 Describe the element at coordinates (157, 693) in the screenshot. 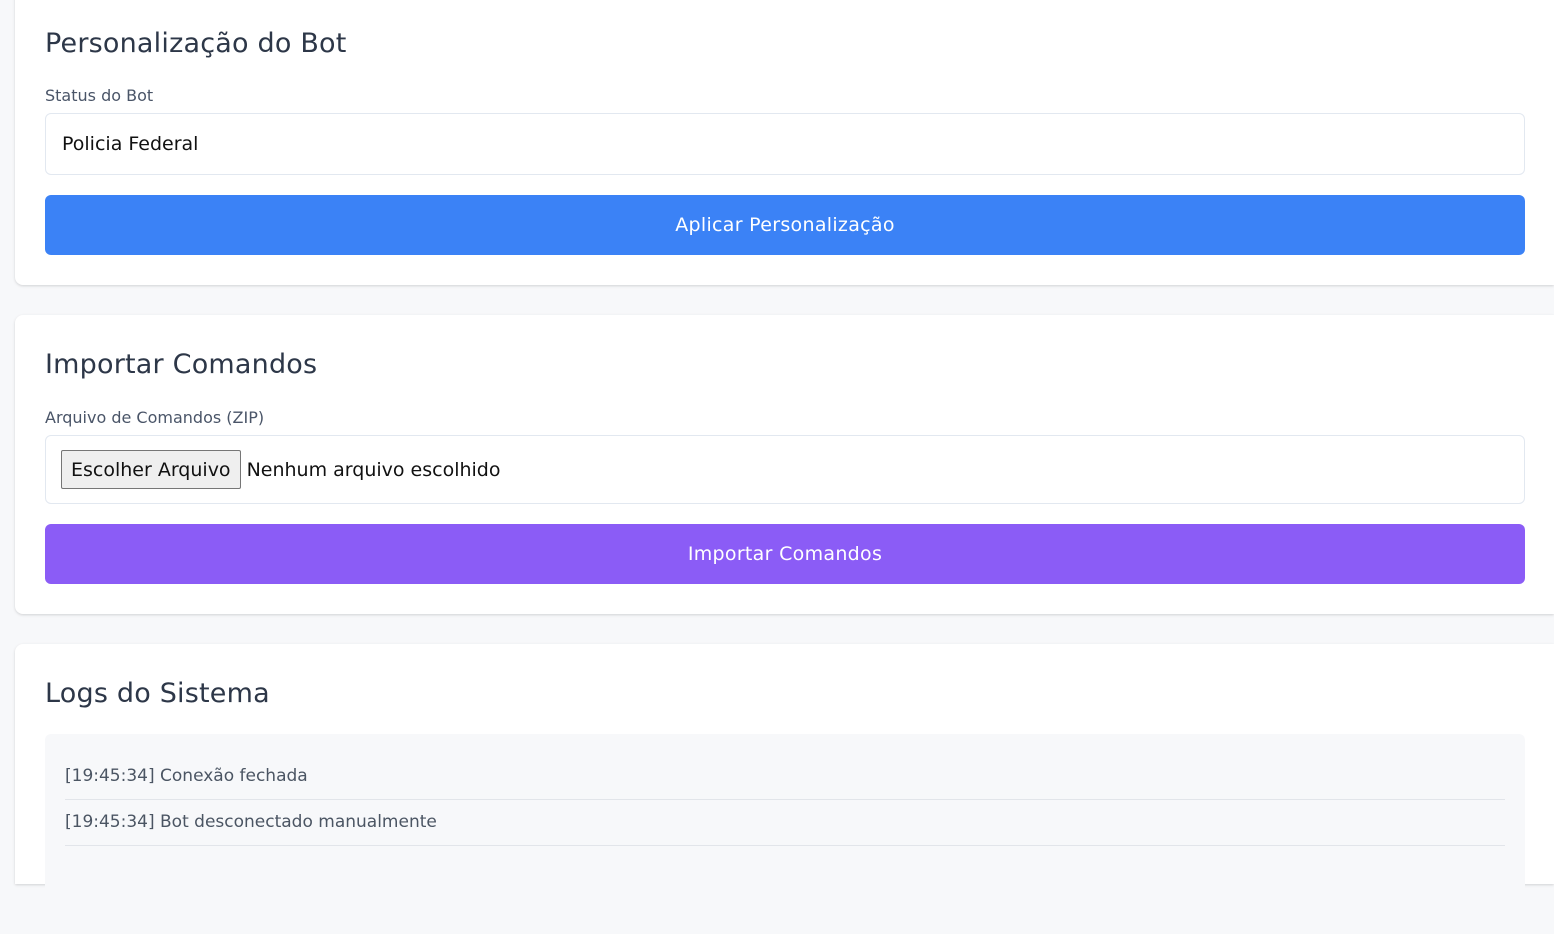

I see `logs-title: Logs do Sistema` at that location.